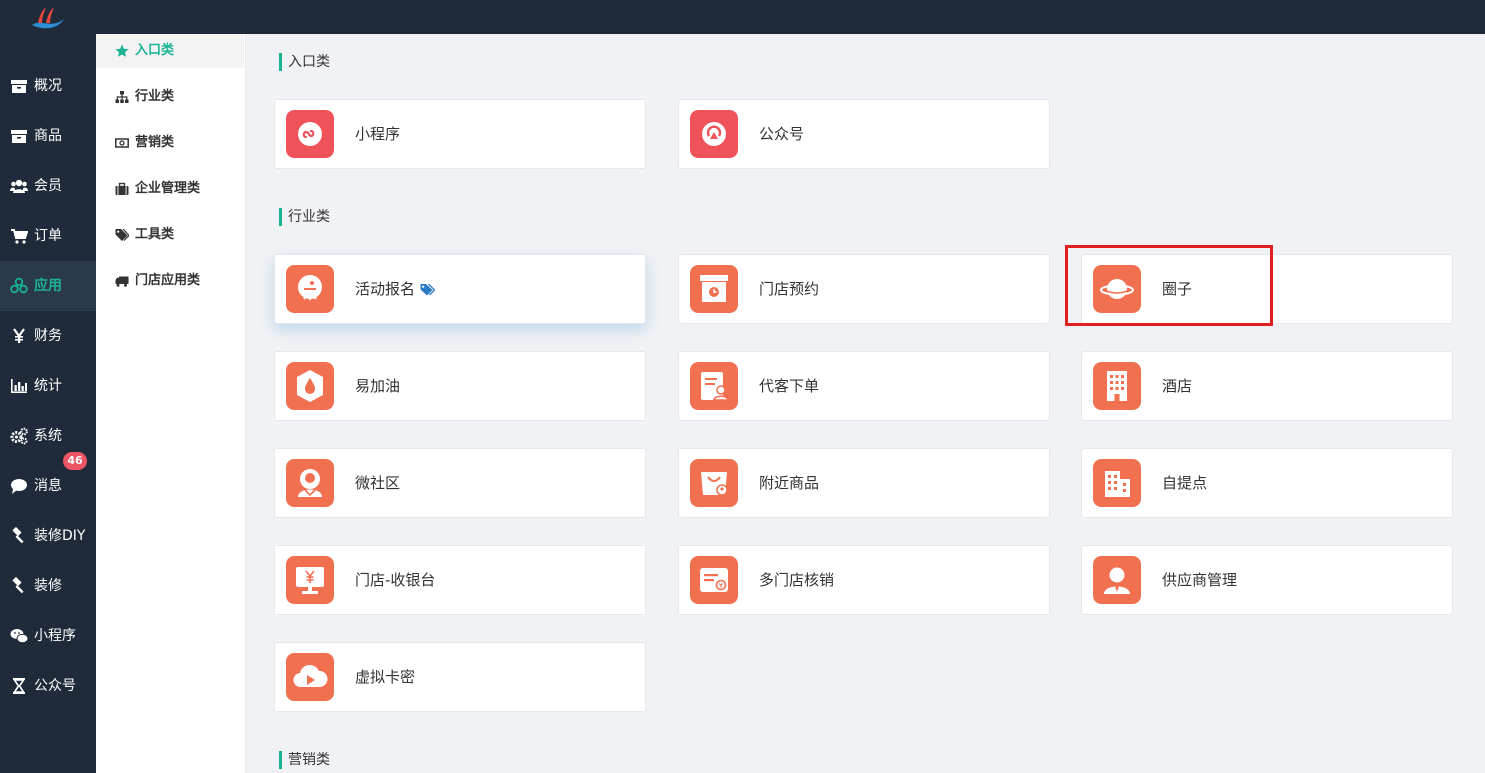  I want to click on mini-program-icon, so click(310, 134).